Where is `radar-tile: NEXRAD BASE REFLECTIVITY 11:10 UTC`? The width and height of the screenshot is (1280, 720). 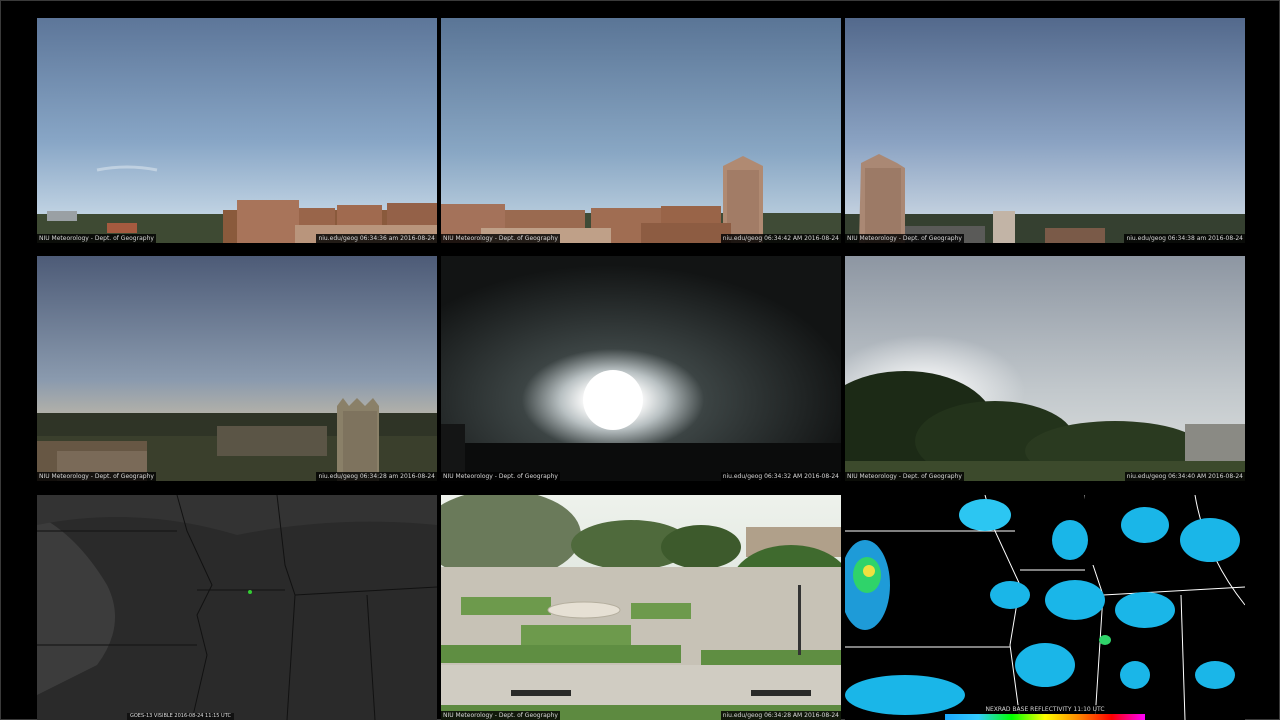 radar-tile: NEXRAD BASE REFLECTIVITY 11:10 UTC is located at coordinates (1045, 607).